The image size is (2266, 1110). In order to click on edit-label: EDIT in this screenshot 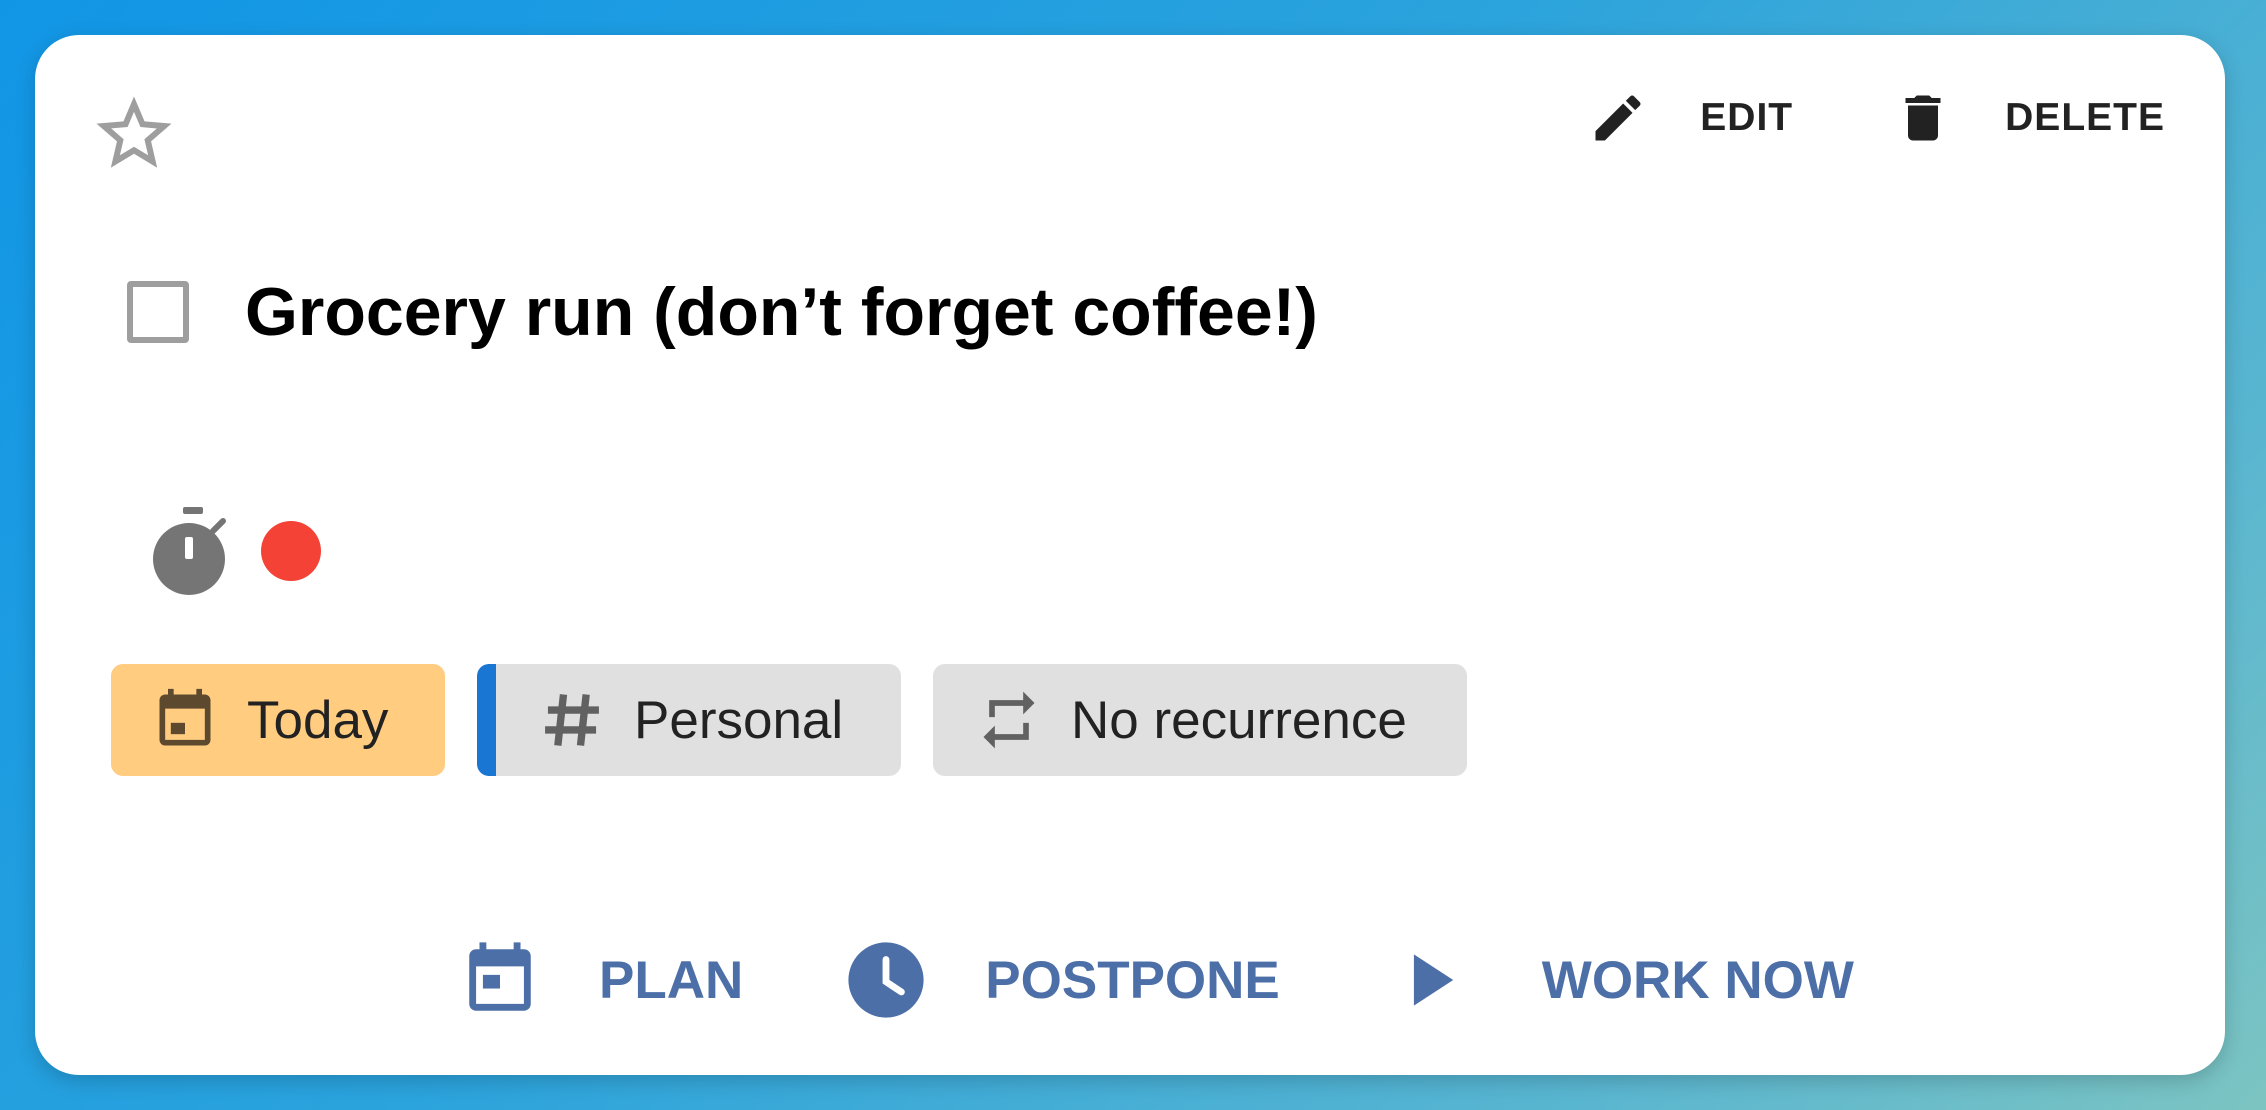, I will do `click(1747, 117)`.